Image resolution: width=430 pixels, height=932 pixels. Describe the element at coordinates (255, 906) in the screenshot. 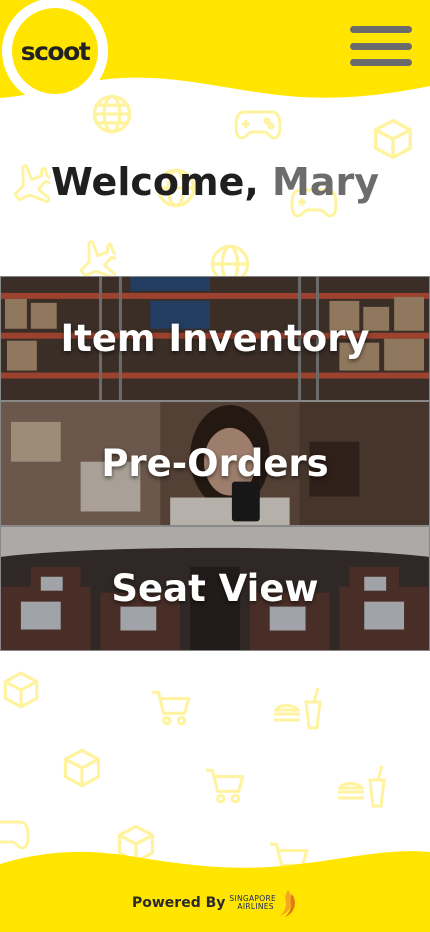

I see `partner-line-2: AIRLINES` at that location.